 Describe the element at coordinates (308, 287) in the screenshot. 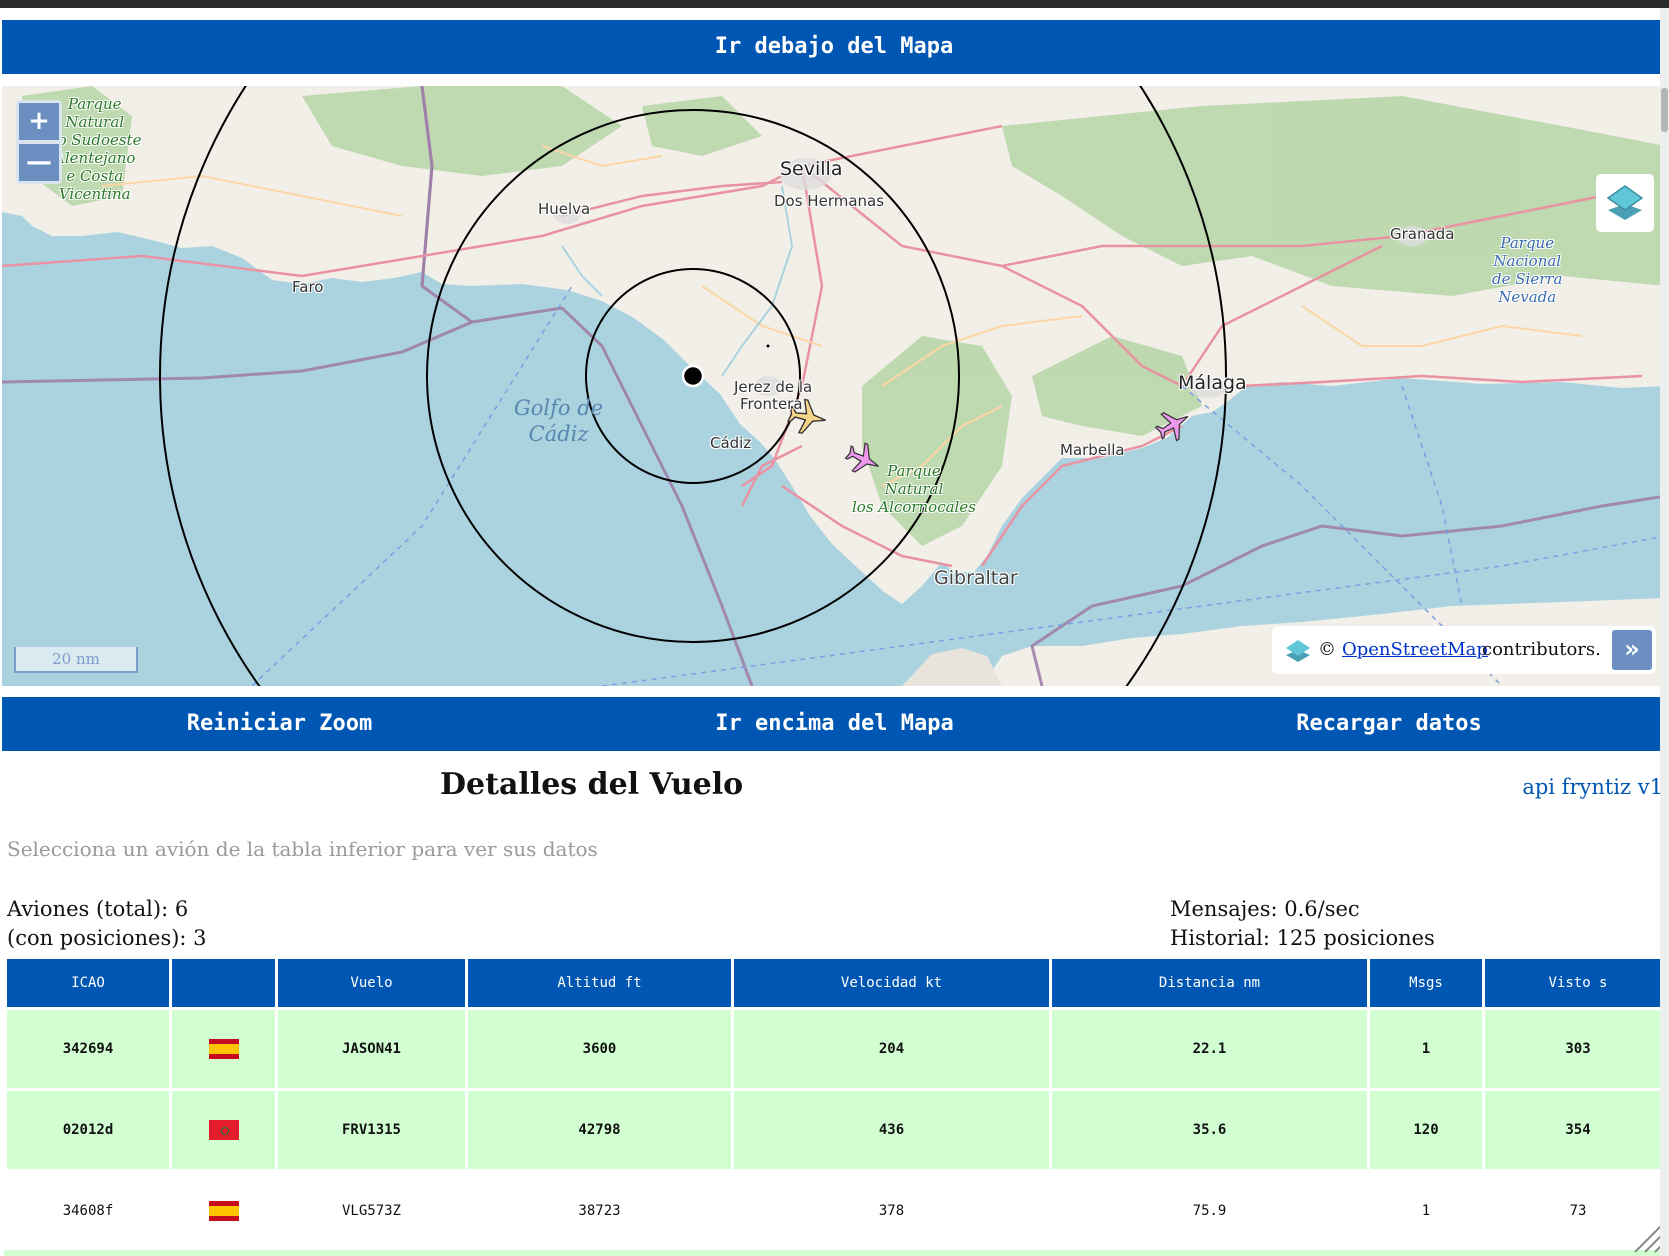

I see `map-label-faro: Faro` at that location.